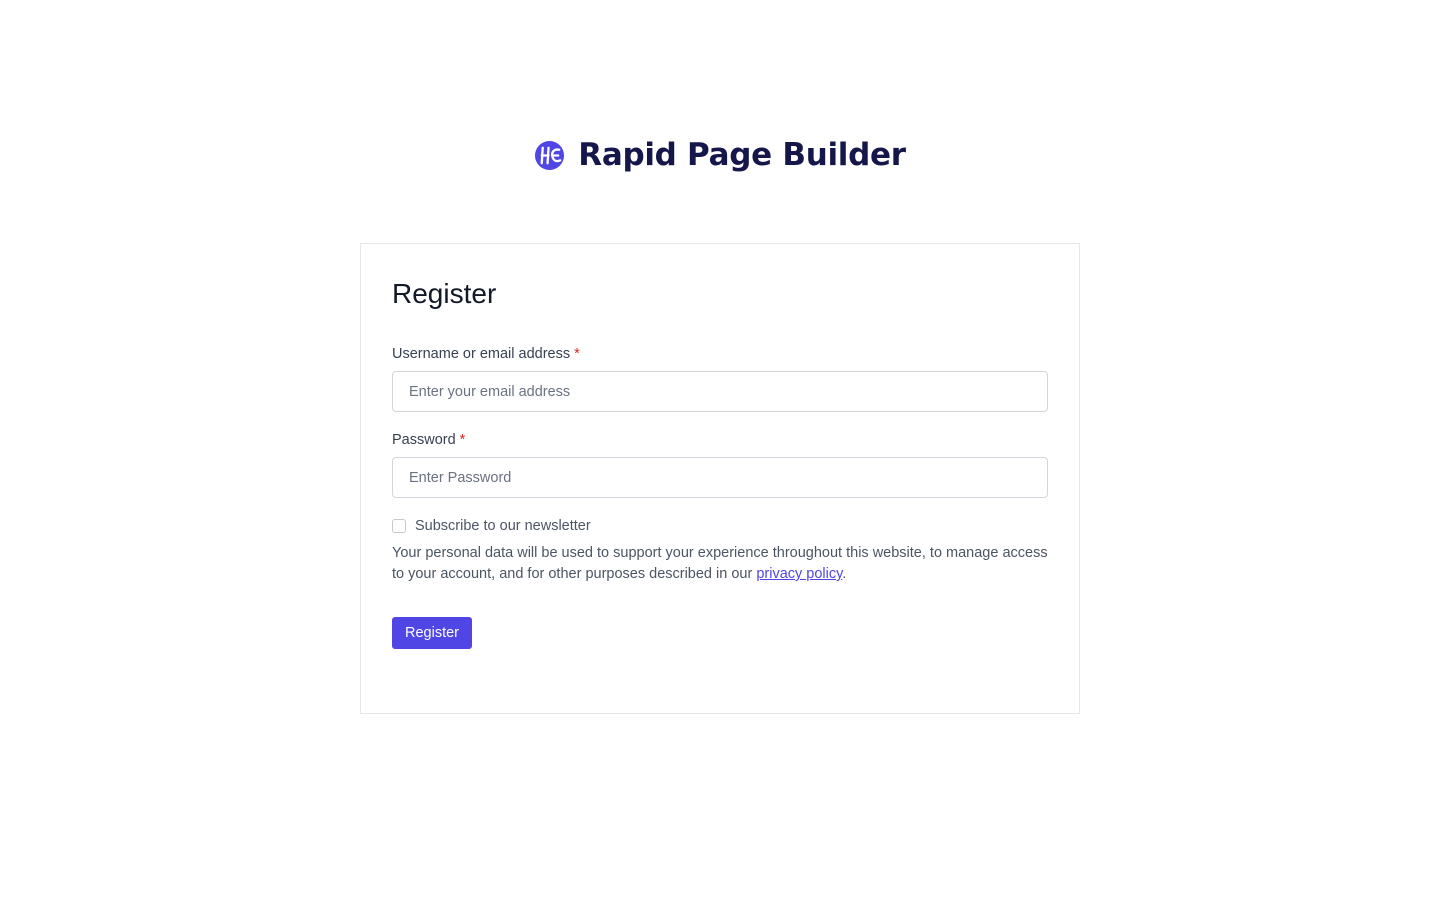 This screenshot has height=900, width=1440. I want to click on password-label: Password *, so click(428, 440).